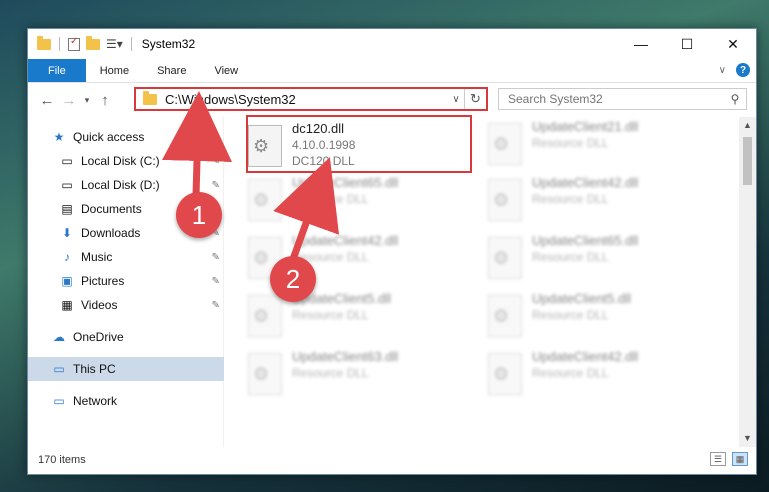  What do you see at coordinates (67, 233) in the screenshot?
I see `downloads-icon: ⬇` at bounding box center [67, 233].